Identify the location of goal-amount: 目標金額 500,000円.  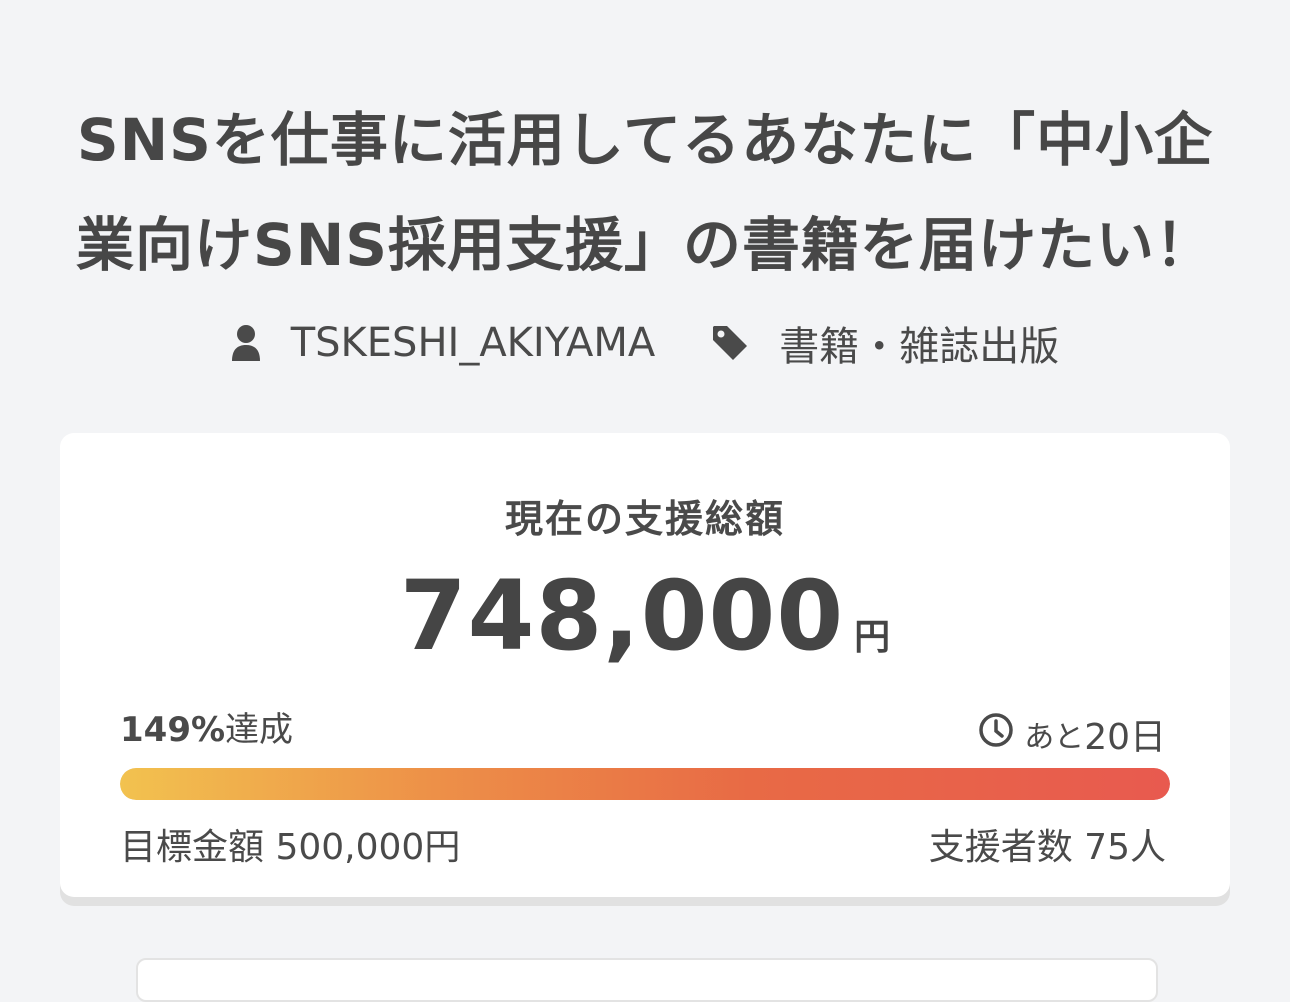
(290, 847).